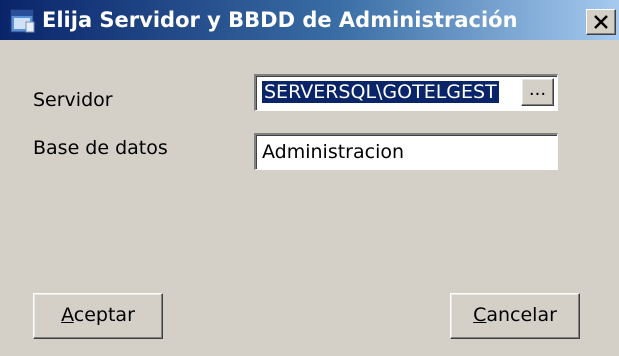  I want to click on server-value-selected: SERVERSQL\GOTELGEST, so click(380, 92).